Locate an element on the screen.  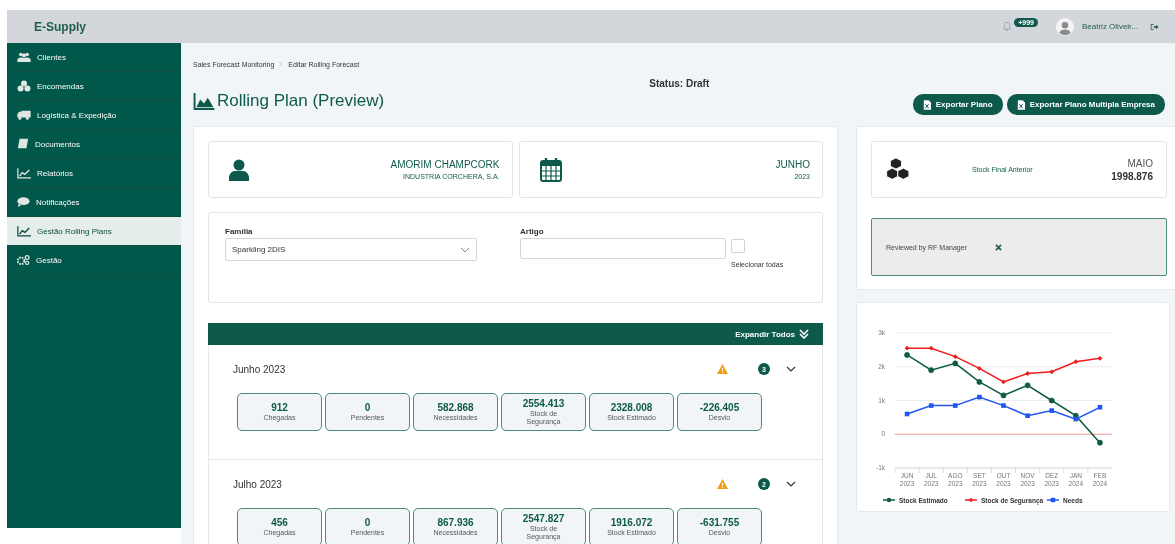
period-month: JUNHO is located at coordinates (792, 164).